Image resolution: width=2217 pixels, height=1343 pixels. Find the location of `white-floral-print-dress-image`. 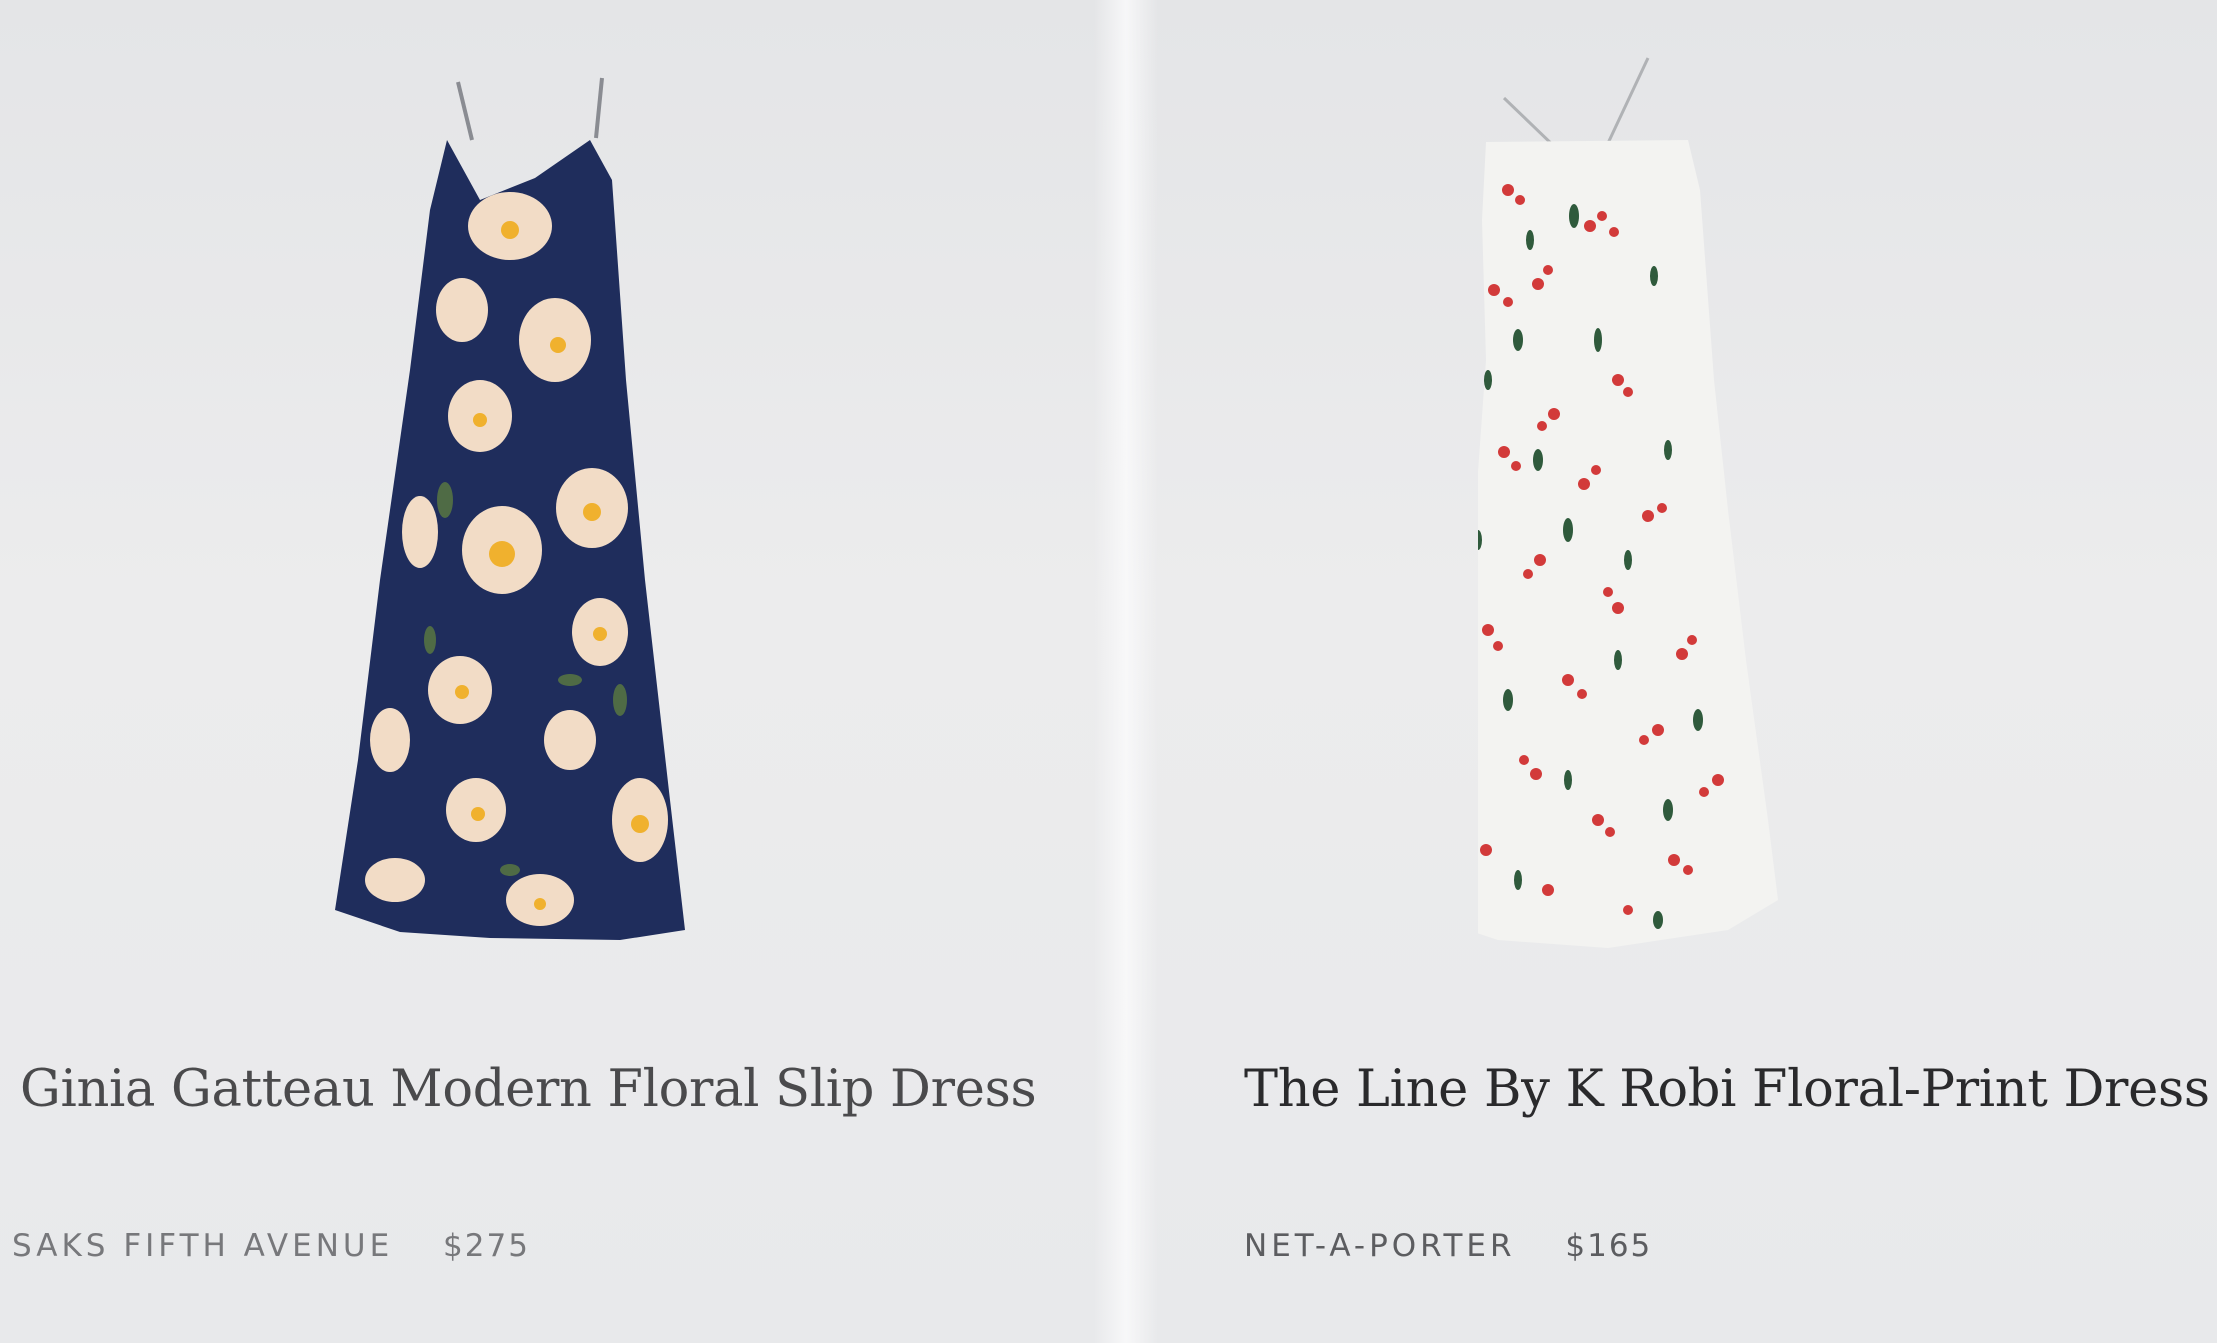

white-floral-print-dress-image is located at coordinates (1628, 502).